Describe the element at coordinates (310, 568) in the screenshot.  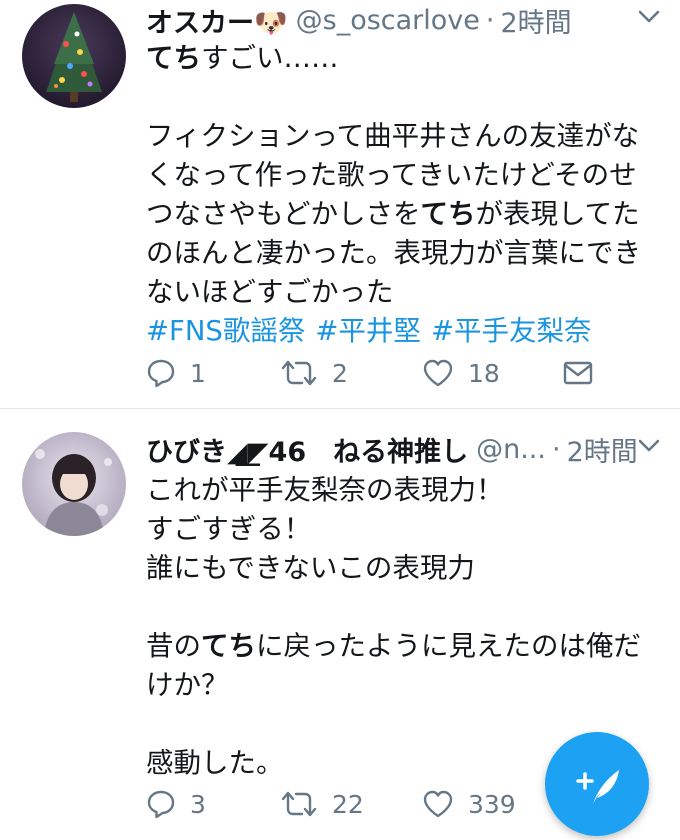
I see `text-line: 誰にもできないこの表現力` at that location.